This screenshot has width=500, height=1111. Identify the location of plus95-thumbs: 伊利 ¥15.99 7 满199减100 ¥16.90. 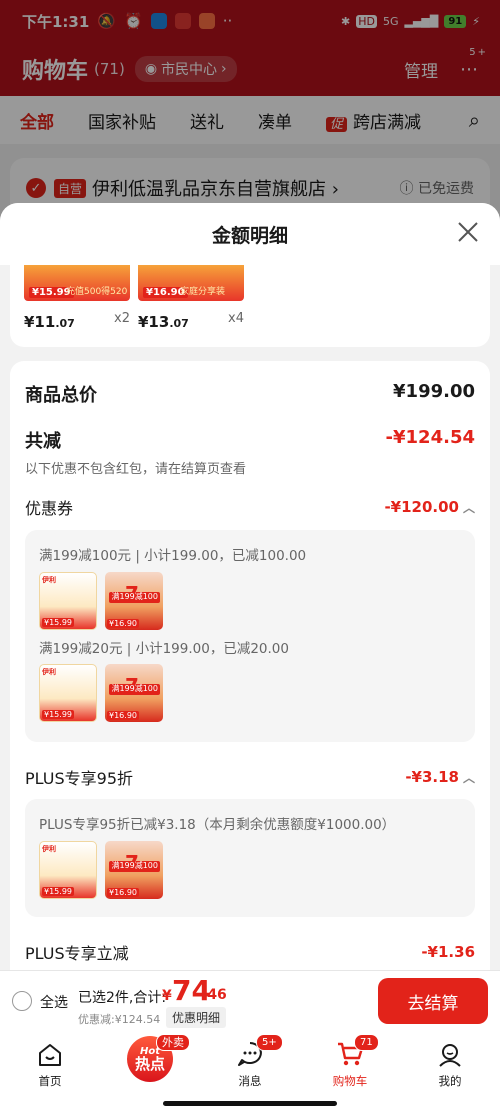
(101, 870).